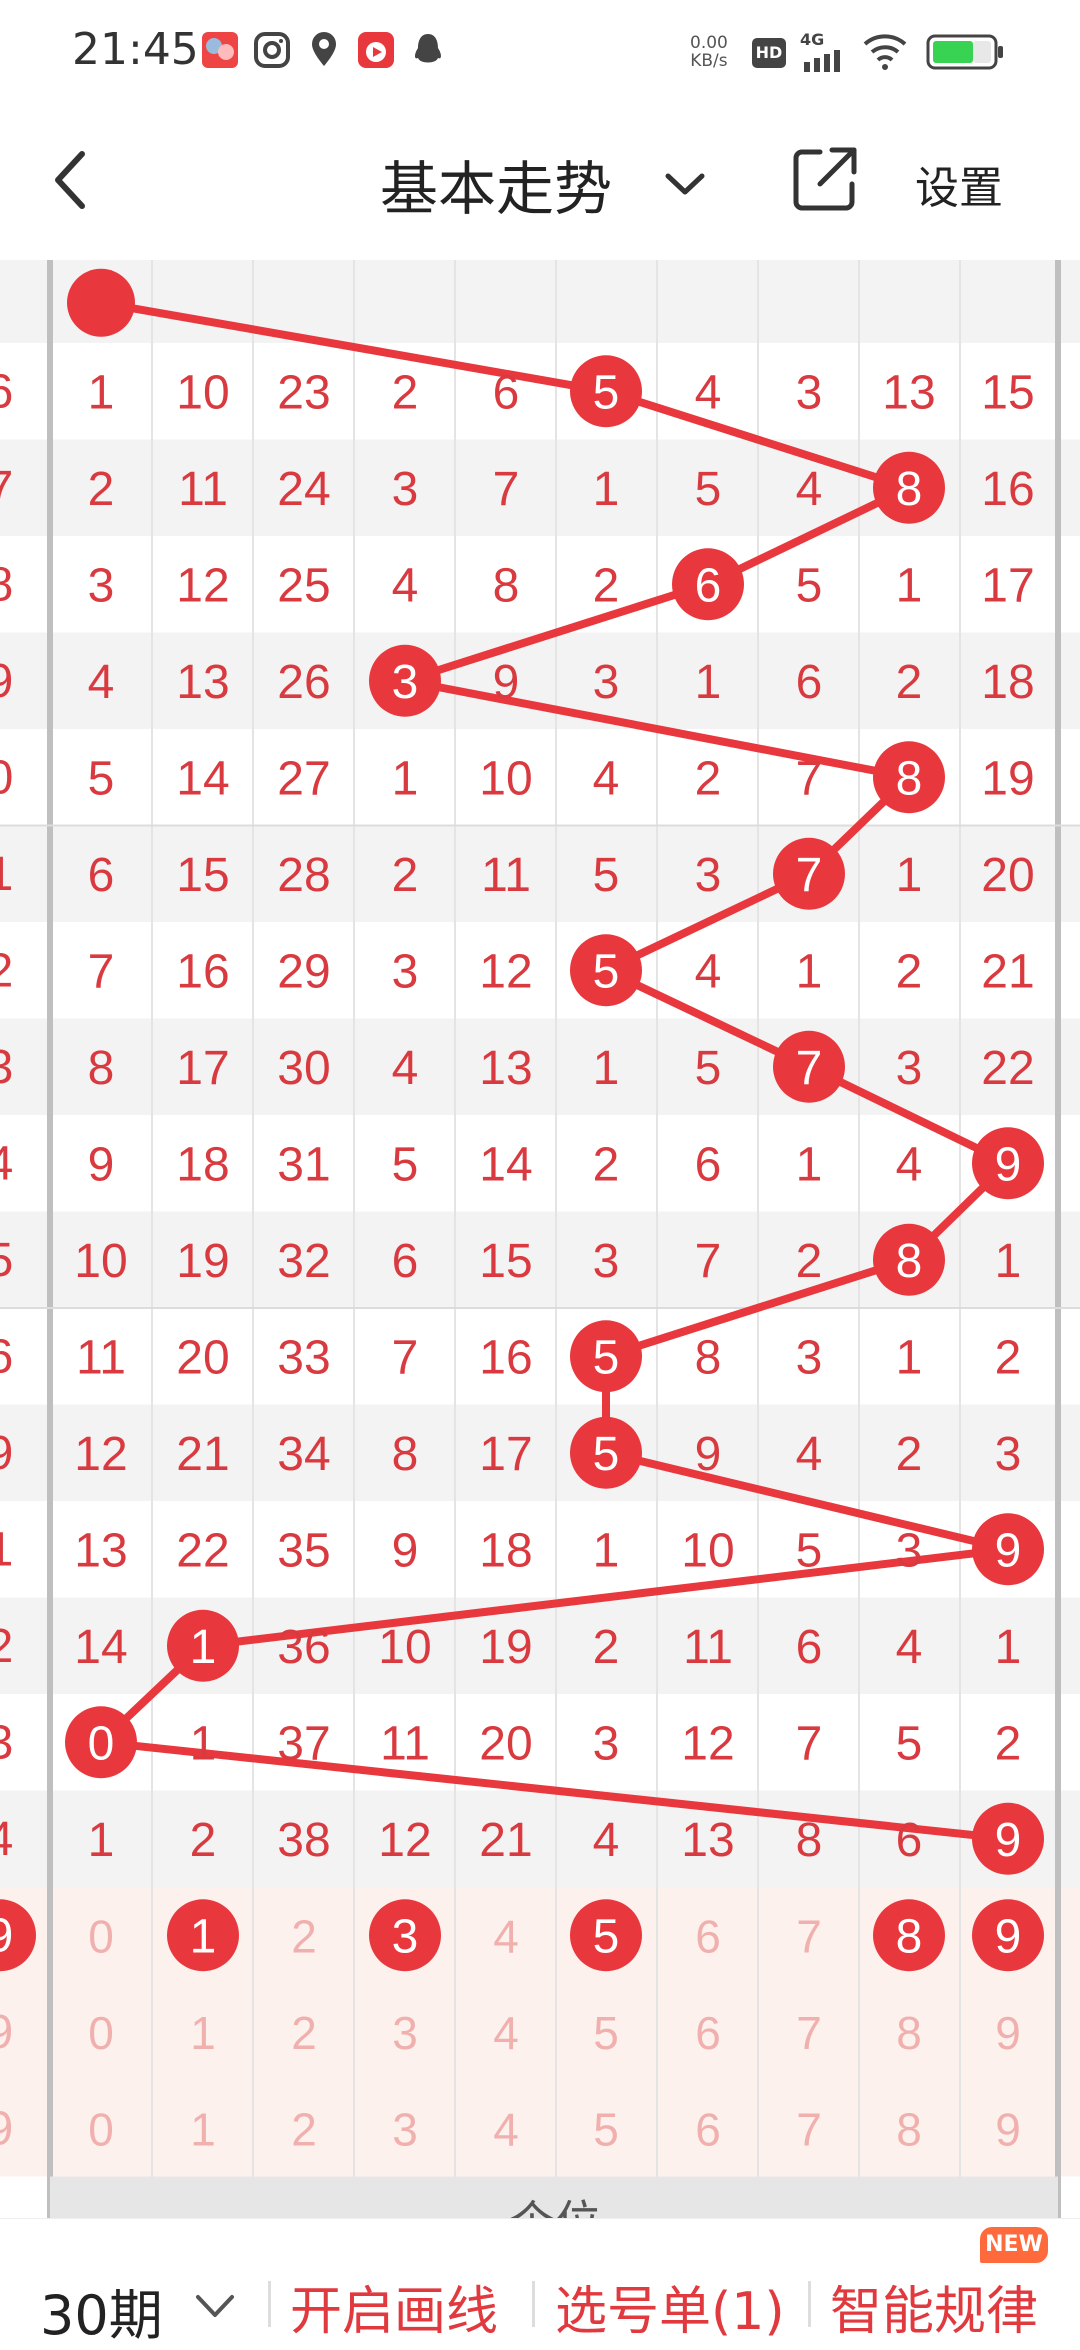 This screenshot has width=1080, height=2350. Describe the element at coordinates (809, 1068) in the screenshot. I see `trend-ball-label: 7` at that location.